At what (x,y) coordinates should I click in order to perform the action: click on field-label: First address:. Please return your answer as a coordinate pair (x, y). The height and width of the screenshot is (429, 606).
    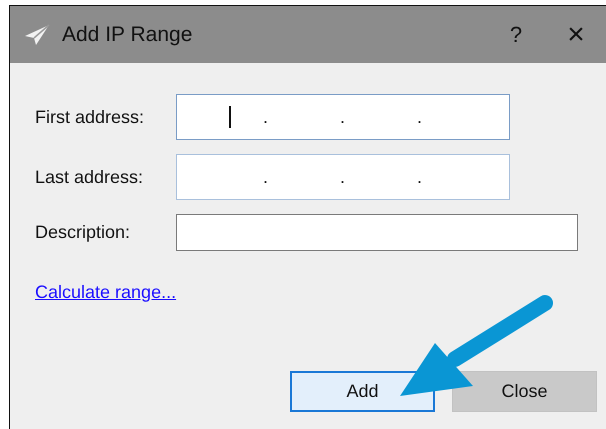
    Looking at the image, I should click on (90, 117).